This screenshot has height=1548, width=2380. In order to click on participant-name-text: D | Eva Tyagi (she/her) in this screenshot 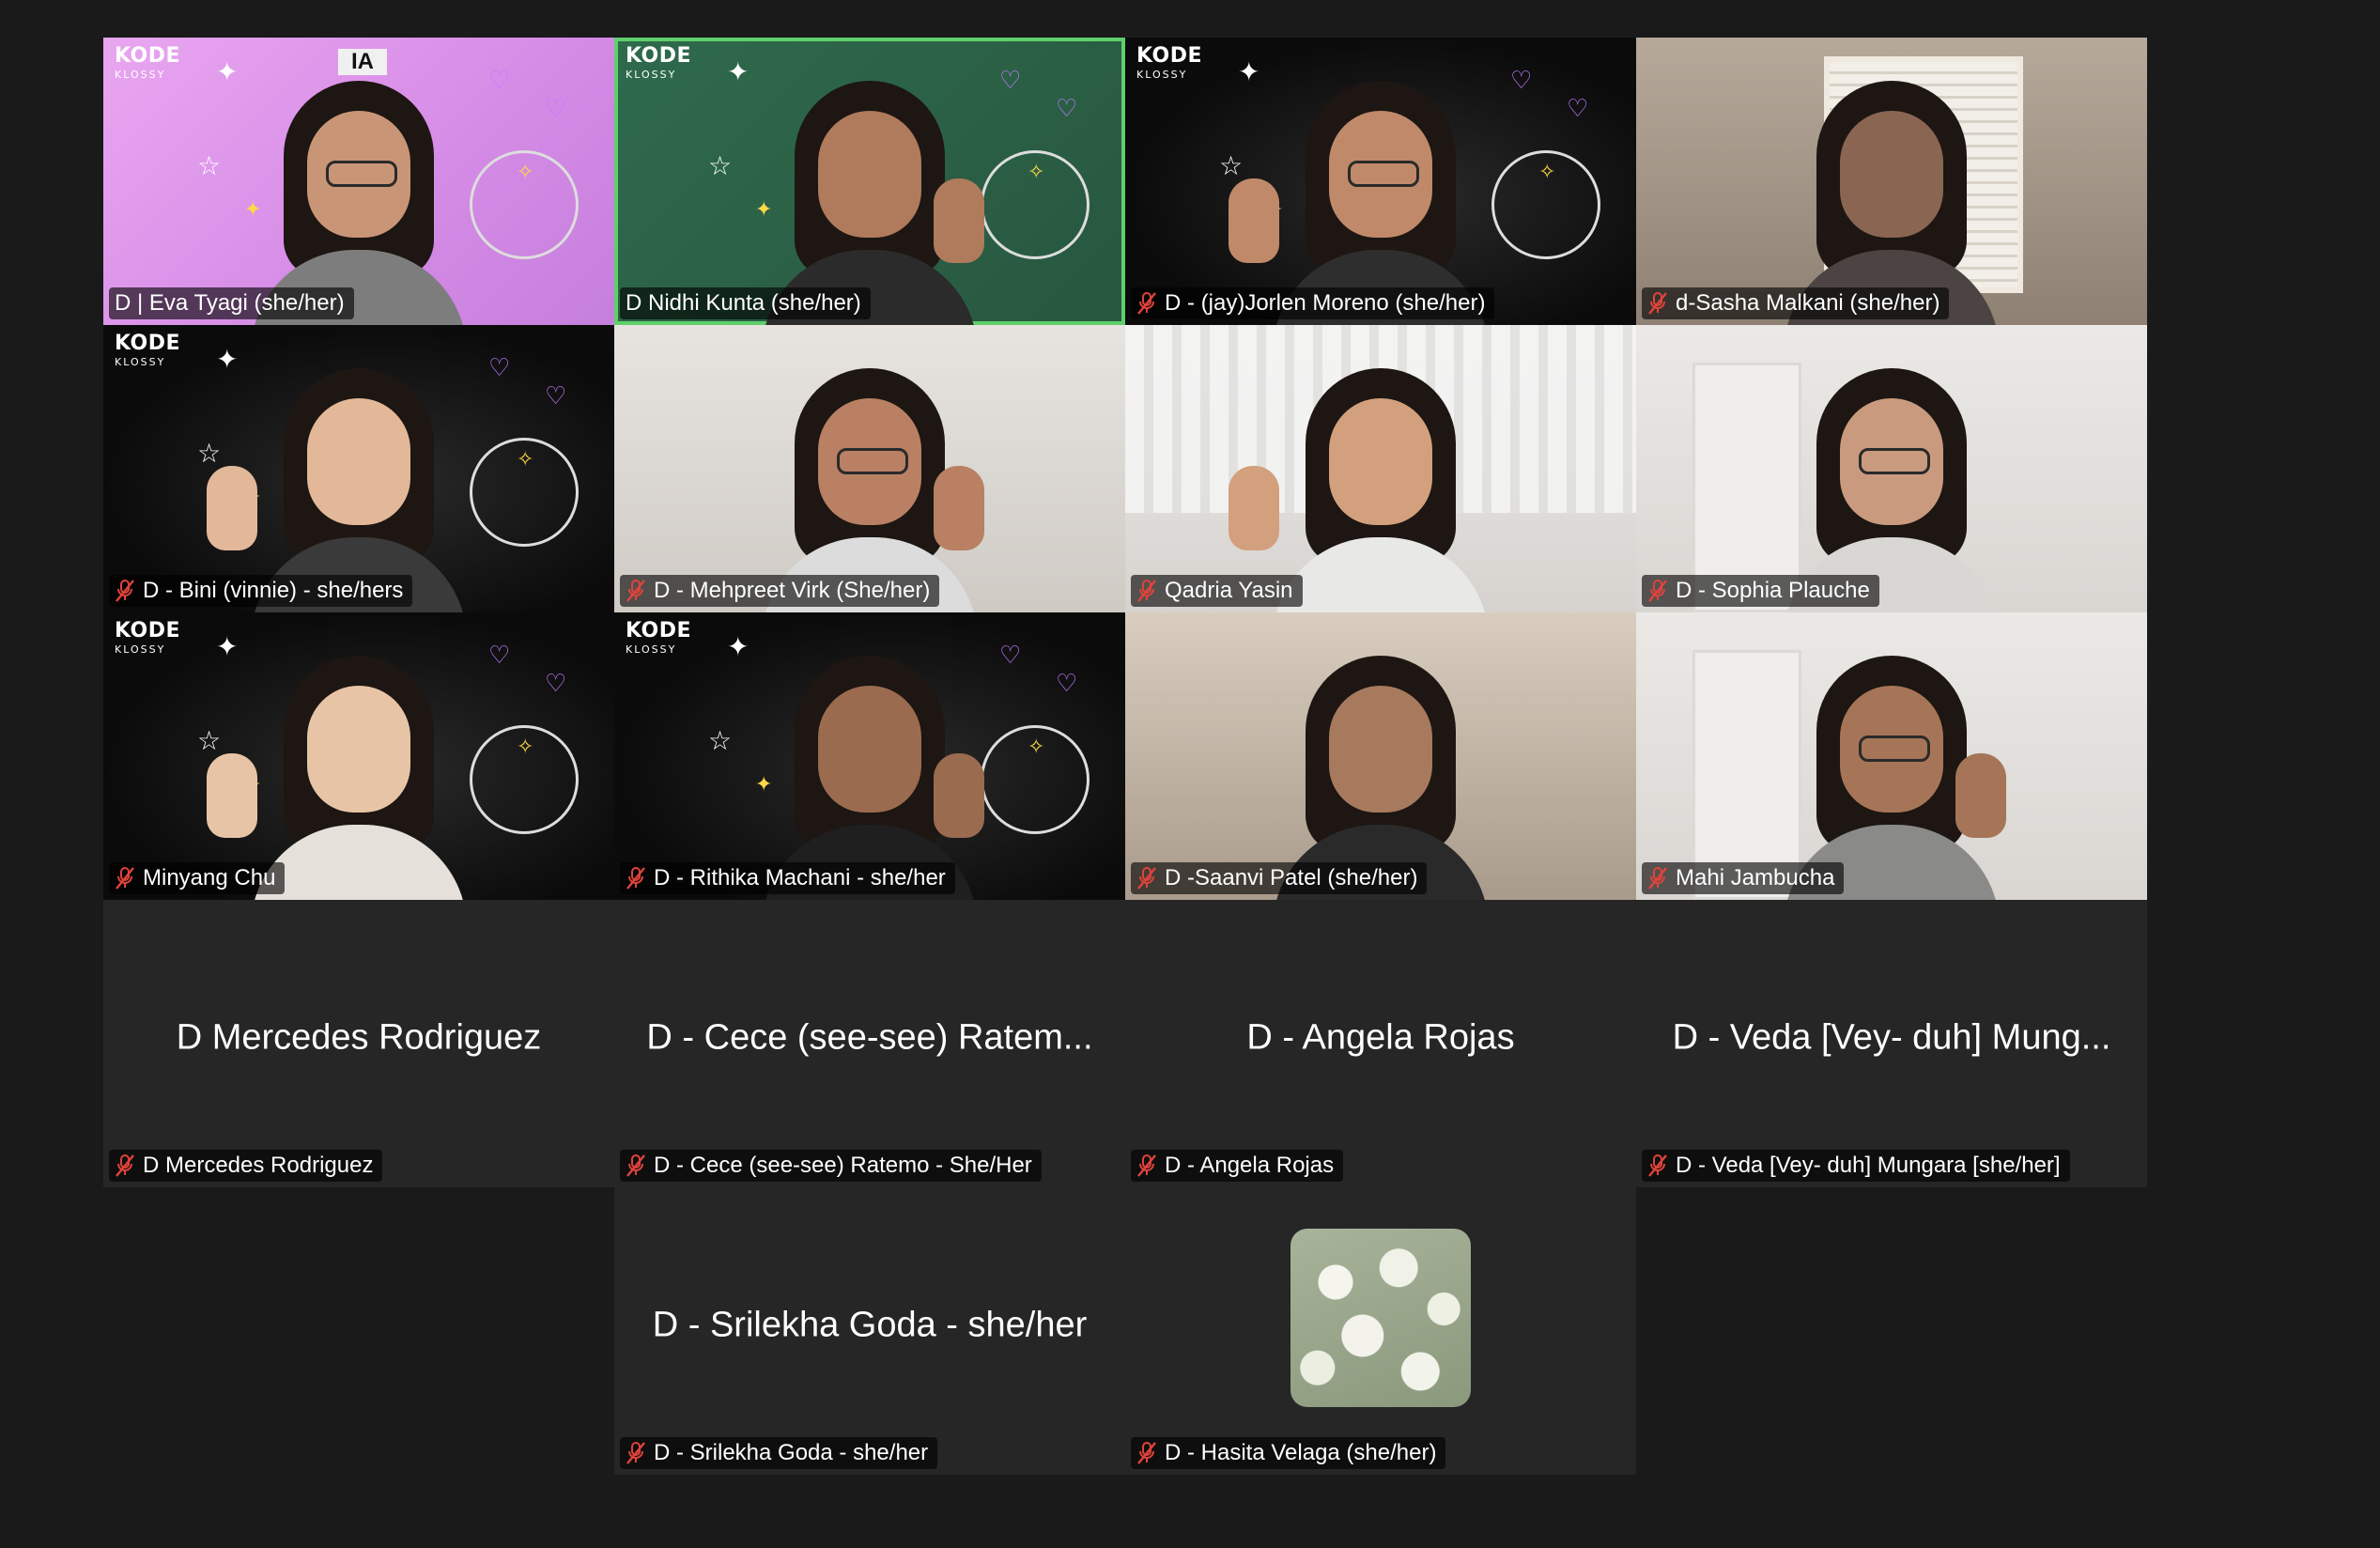, I will do `click(230, 303)`.